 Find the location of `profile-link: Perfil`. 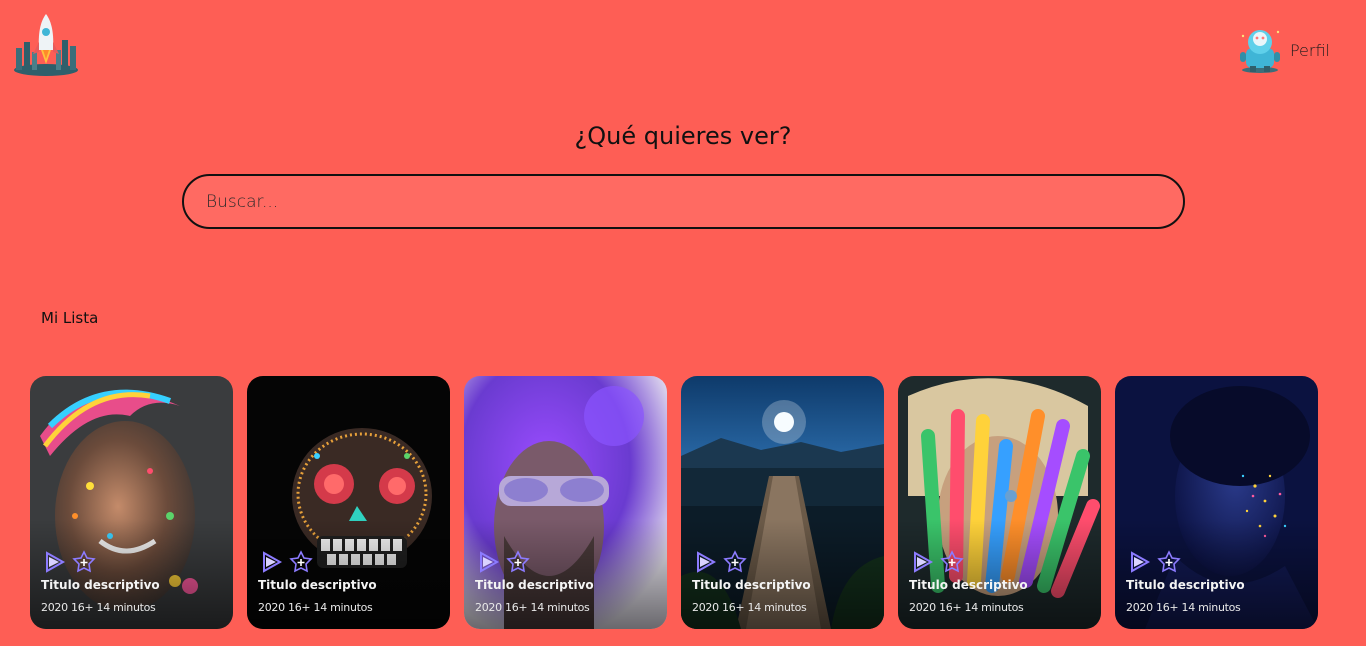

profile-link: Perfil is located at coordinates (1284, 50).